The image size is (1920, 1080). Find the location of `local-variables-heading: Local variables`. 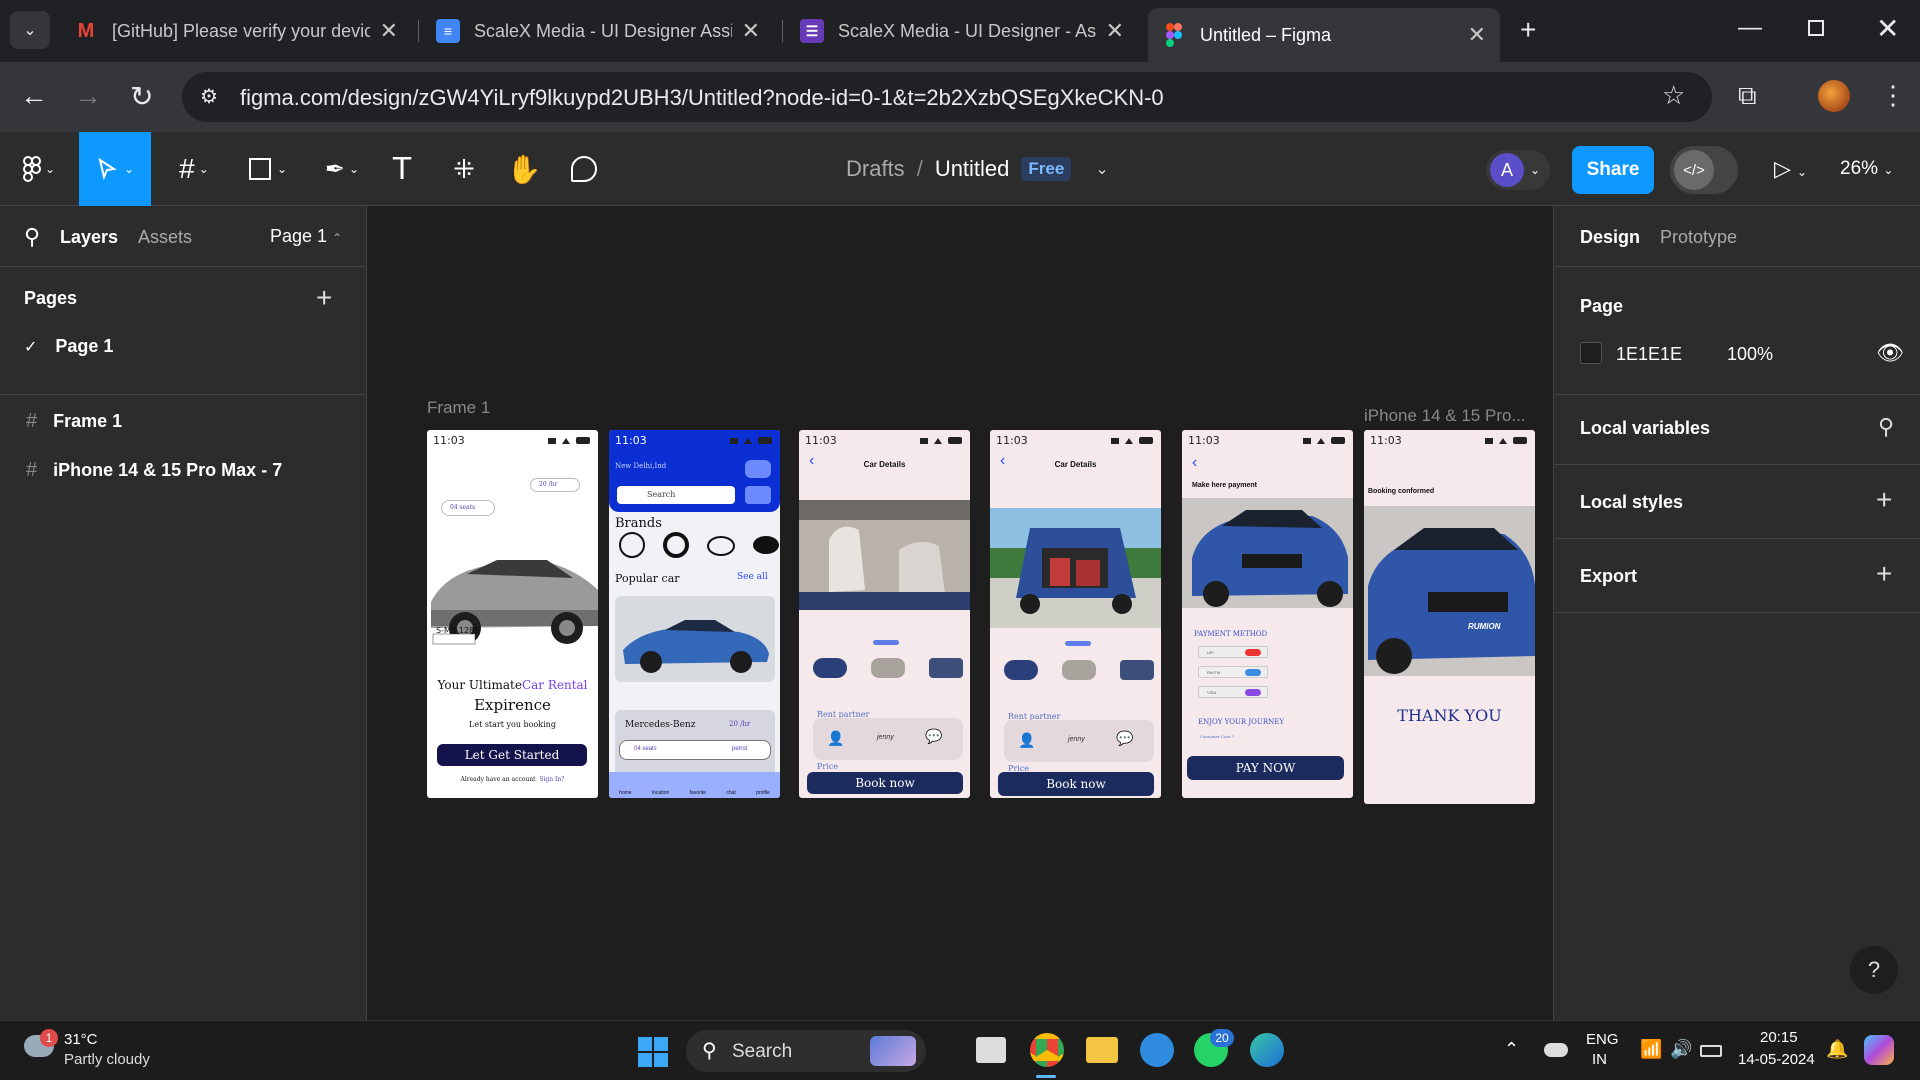

local-variables-heading: Local variables is located at coordinates (1645, 428).